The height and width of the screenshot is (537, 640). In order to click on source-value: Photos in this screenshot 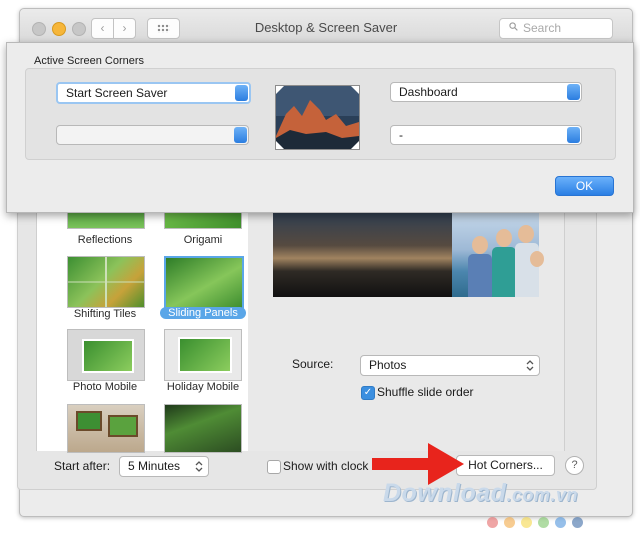, I will do `click(388, 365)`.